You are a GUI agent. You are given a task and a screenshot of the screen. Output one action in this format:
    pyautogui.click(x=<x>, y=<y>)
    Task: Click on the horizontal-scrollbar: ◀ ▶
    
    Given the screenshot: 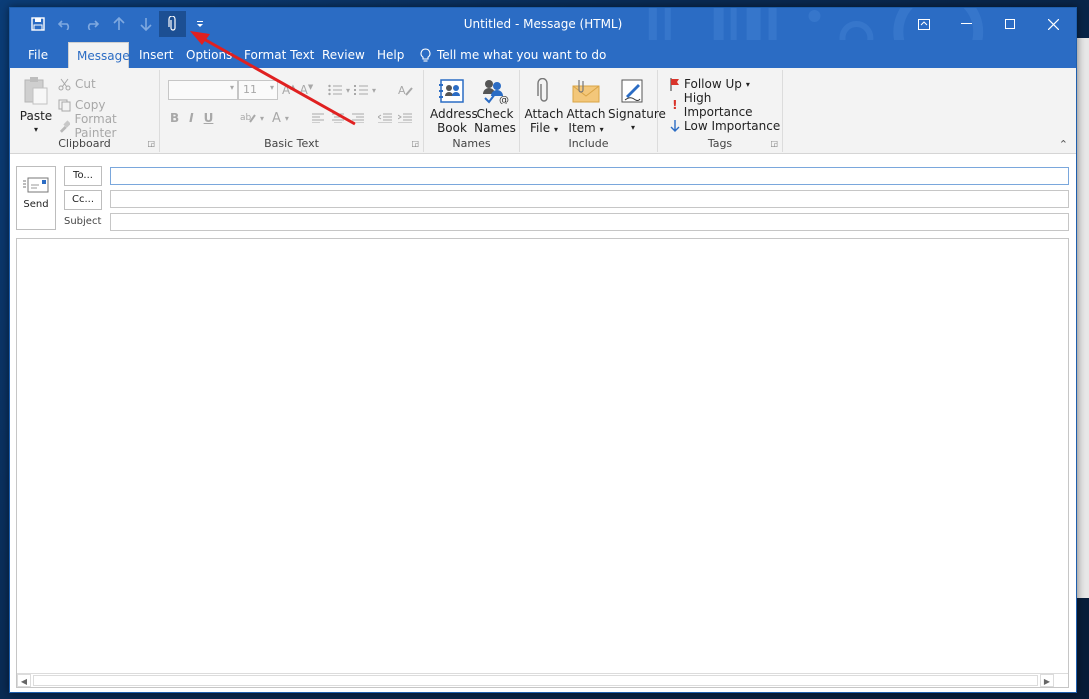 What is the action you would take?
    pyautogui.click(x=542, y=680)
    